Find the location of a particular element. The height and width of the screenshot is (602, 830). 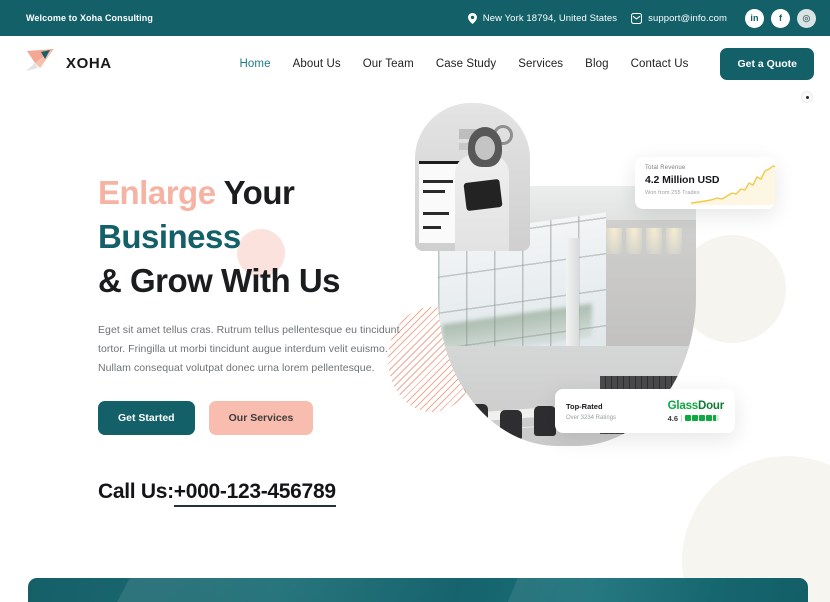

social-links: in f ◎ is located at coordinates (780, 18).